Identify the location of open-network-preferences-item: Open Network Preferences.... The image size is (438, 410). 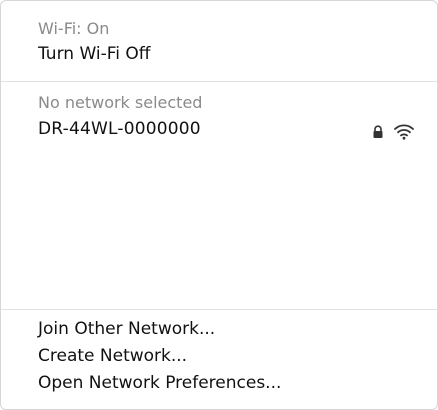
(159, 383).